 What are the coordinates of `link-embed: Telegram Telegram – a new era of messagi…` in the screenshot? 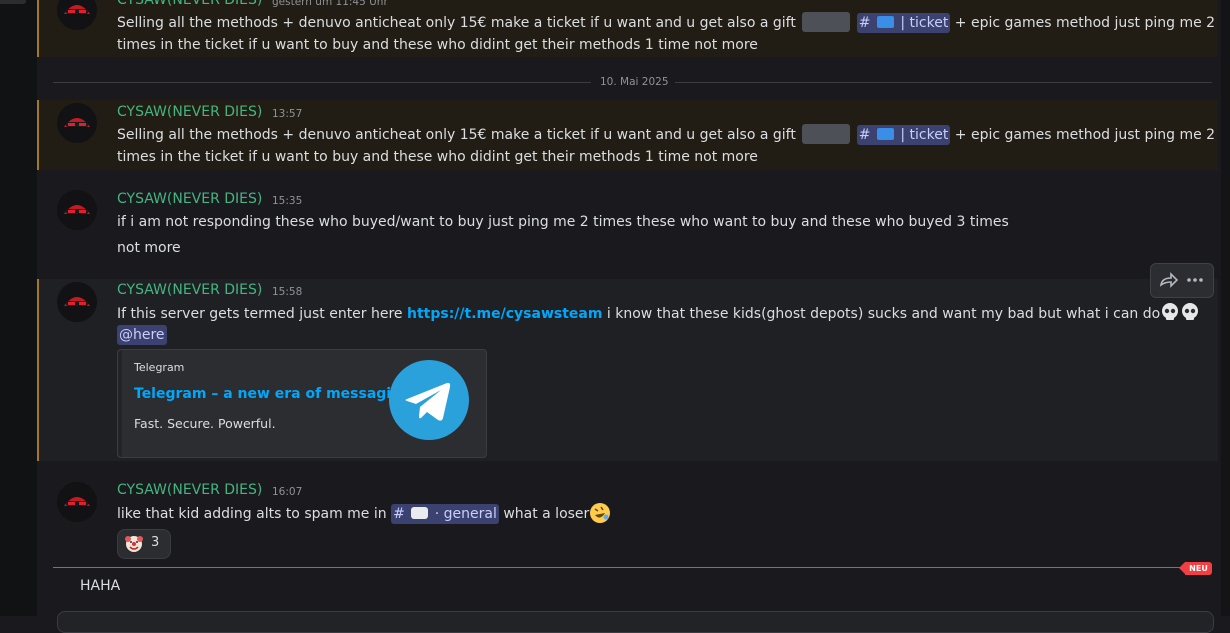 It's located at (302, 403).